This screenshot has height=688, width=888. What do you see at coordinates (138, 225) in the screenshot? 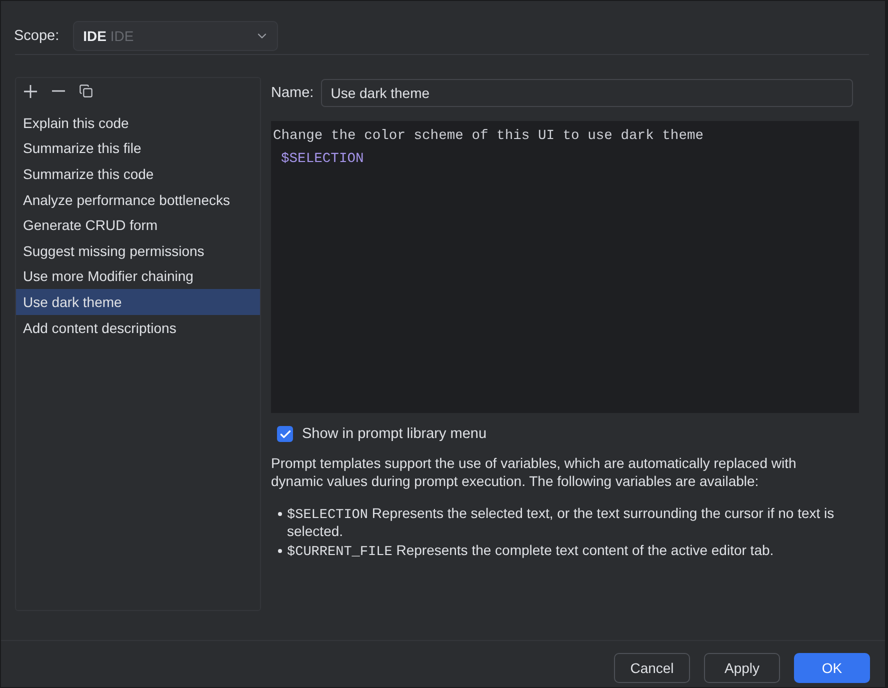
I see `prompt-list-item: Generate CRUD form` at bounding box center [138, 225].